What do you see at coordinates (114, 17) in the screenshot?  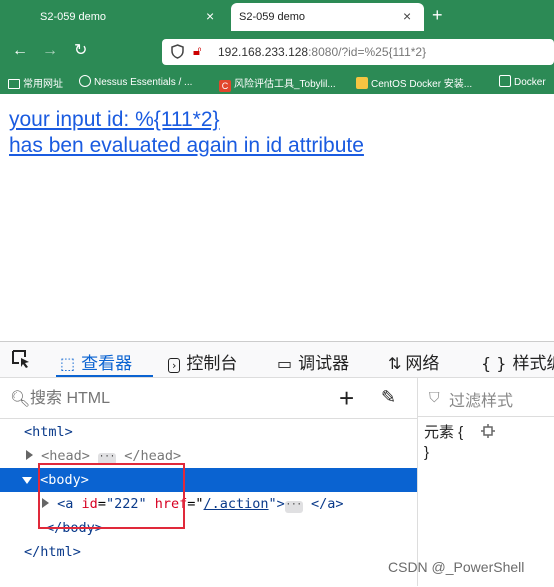 I see `browser-tab-1: S2-059 demo ×` at bounding box center [114, 17].